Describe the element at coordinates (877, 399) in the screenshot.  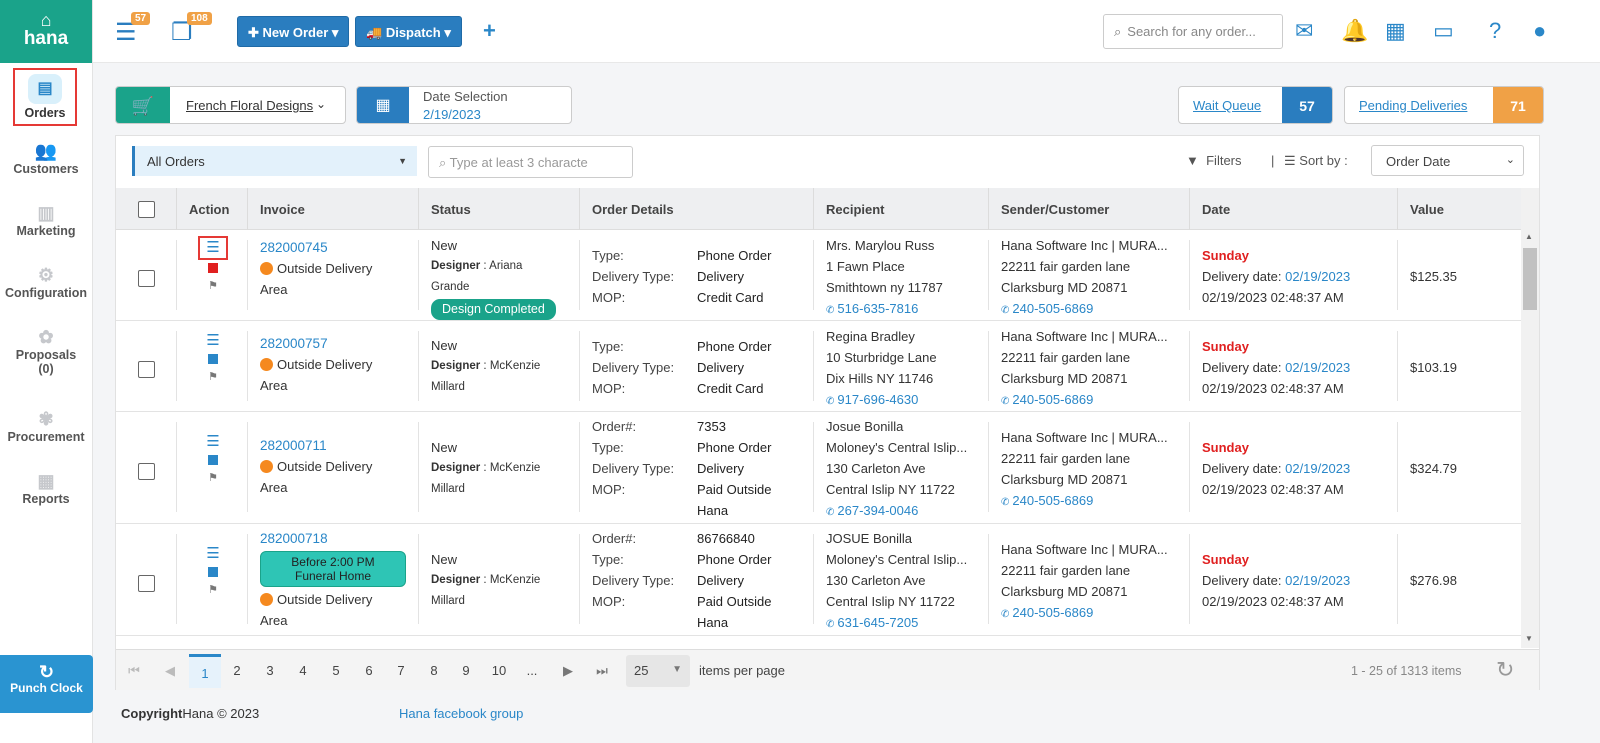
I see `recipient-phone: 917-696-4630` at that location.